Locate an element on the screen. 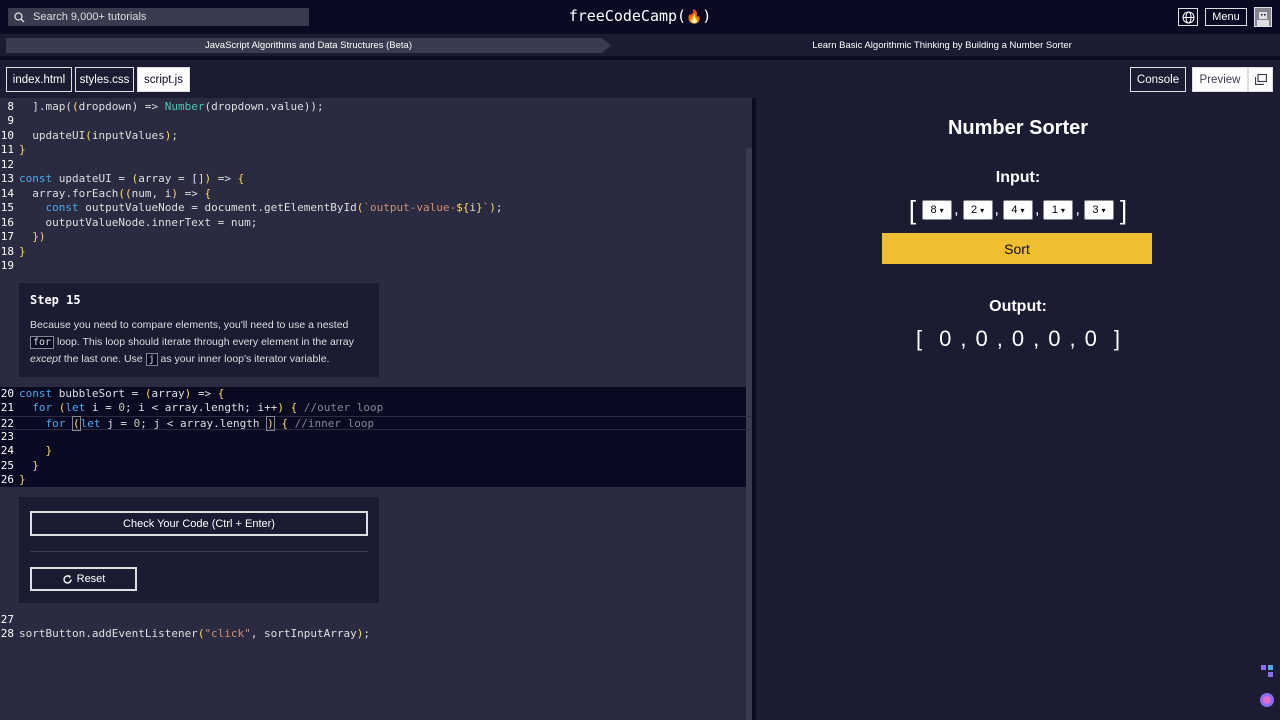 The width and height of the screenshot is (1280, 720). open-bracket: [ is located at coordinates (919, 338).